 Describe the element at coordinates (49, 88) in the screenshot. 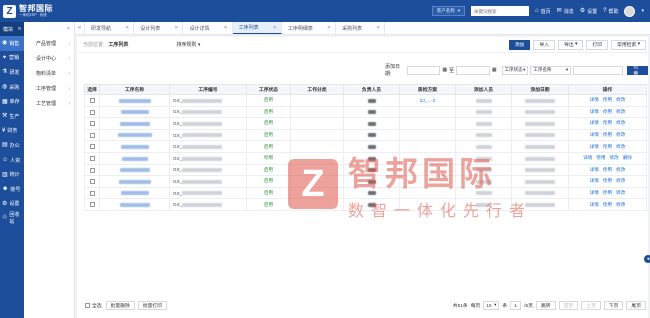

I see `submenu-item-3: 工序管理 ›` at that location.